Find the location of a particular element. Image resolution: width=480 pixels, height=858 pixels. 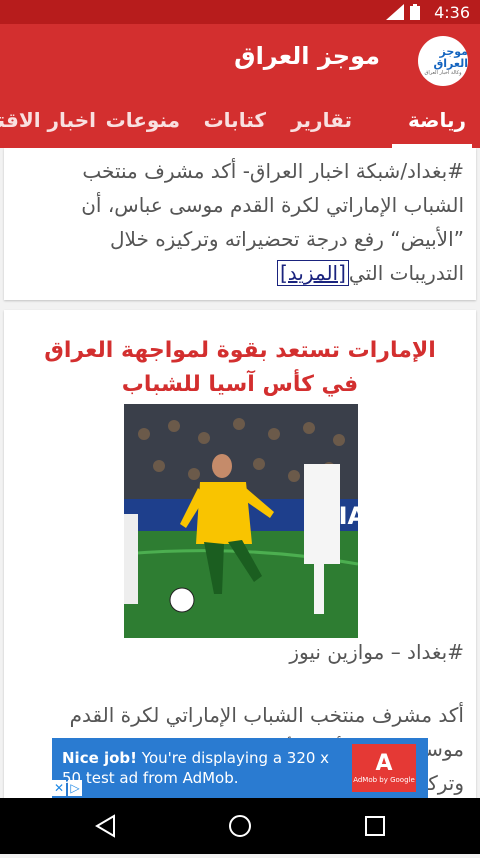

admob-glyph: A is located at coordinates (384, 763).